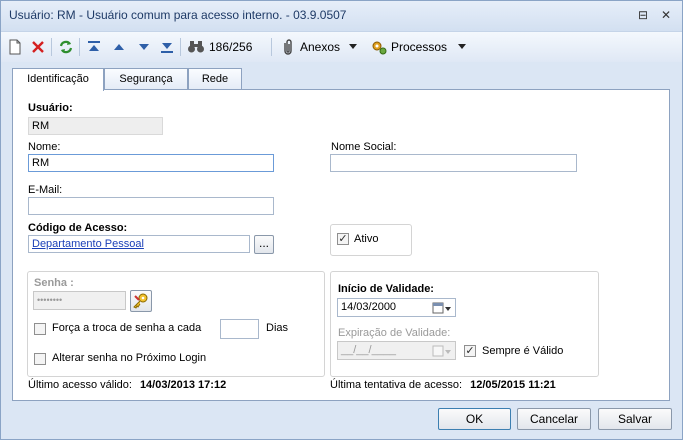  Describe the element at coordinates (79, 300) in the screenshot. I see `senha-field: ••••••••` at that location.